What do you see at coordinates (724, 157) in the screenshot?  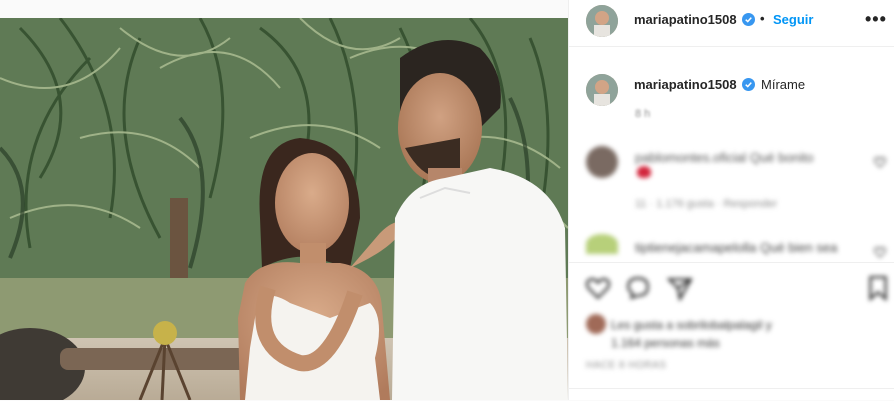 I see `comment-text: pablomontes.oficial Qué bonito` at bounding box center [724, 157].